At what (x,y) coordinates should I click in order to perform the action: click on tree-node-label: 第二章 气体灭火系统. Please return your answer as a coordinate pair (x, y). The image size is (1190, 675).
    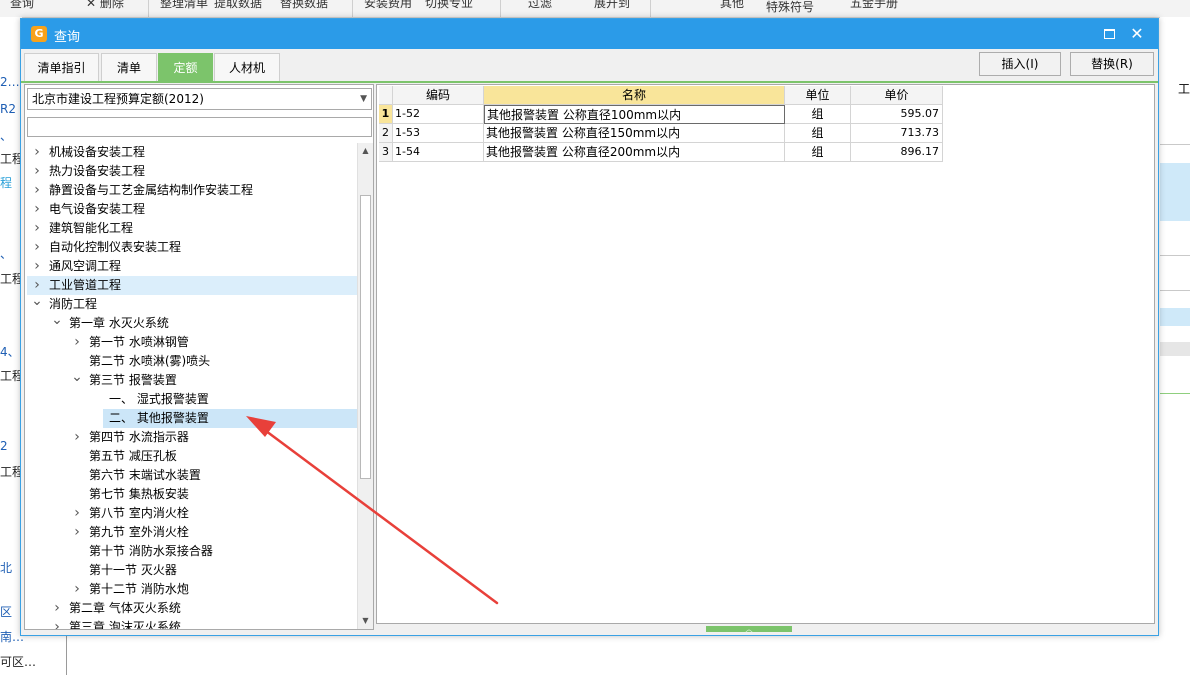
    Looking at the image, I should click on (125, 608).